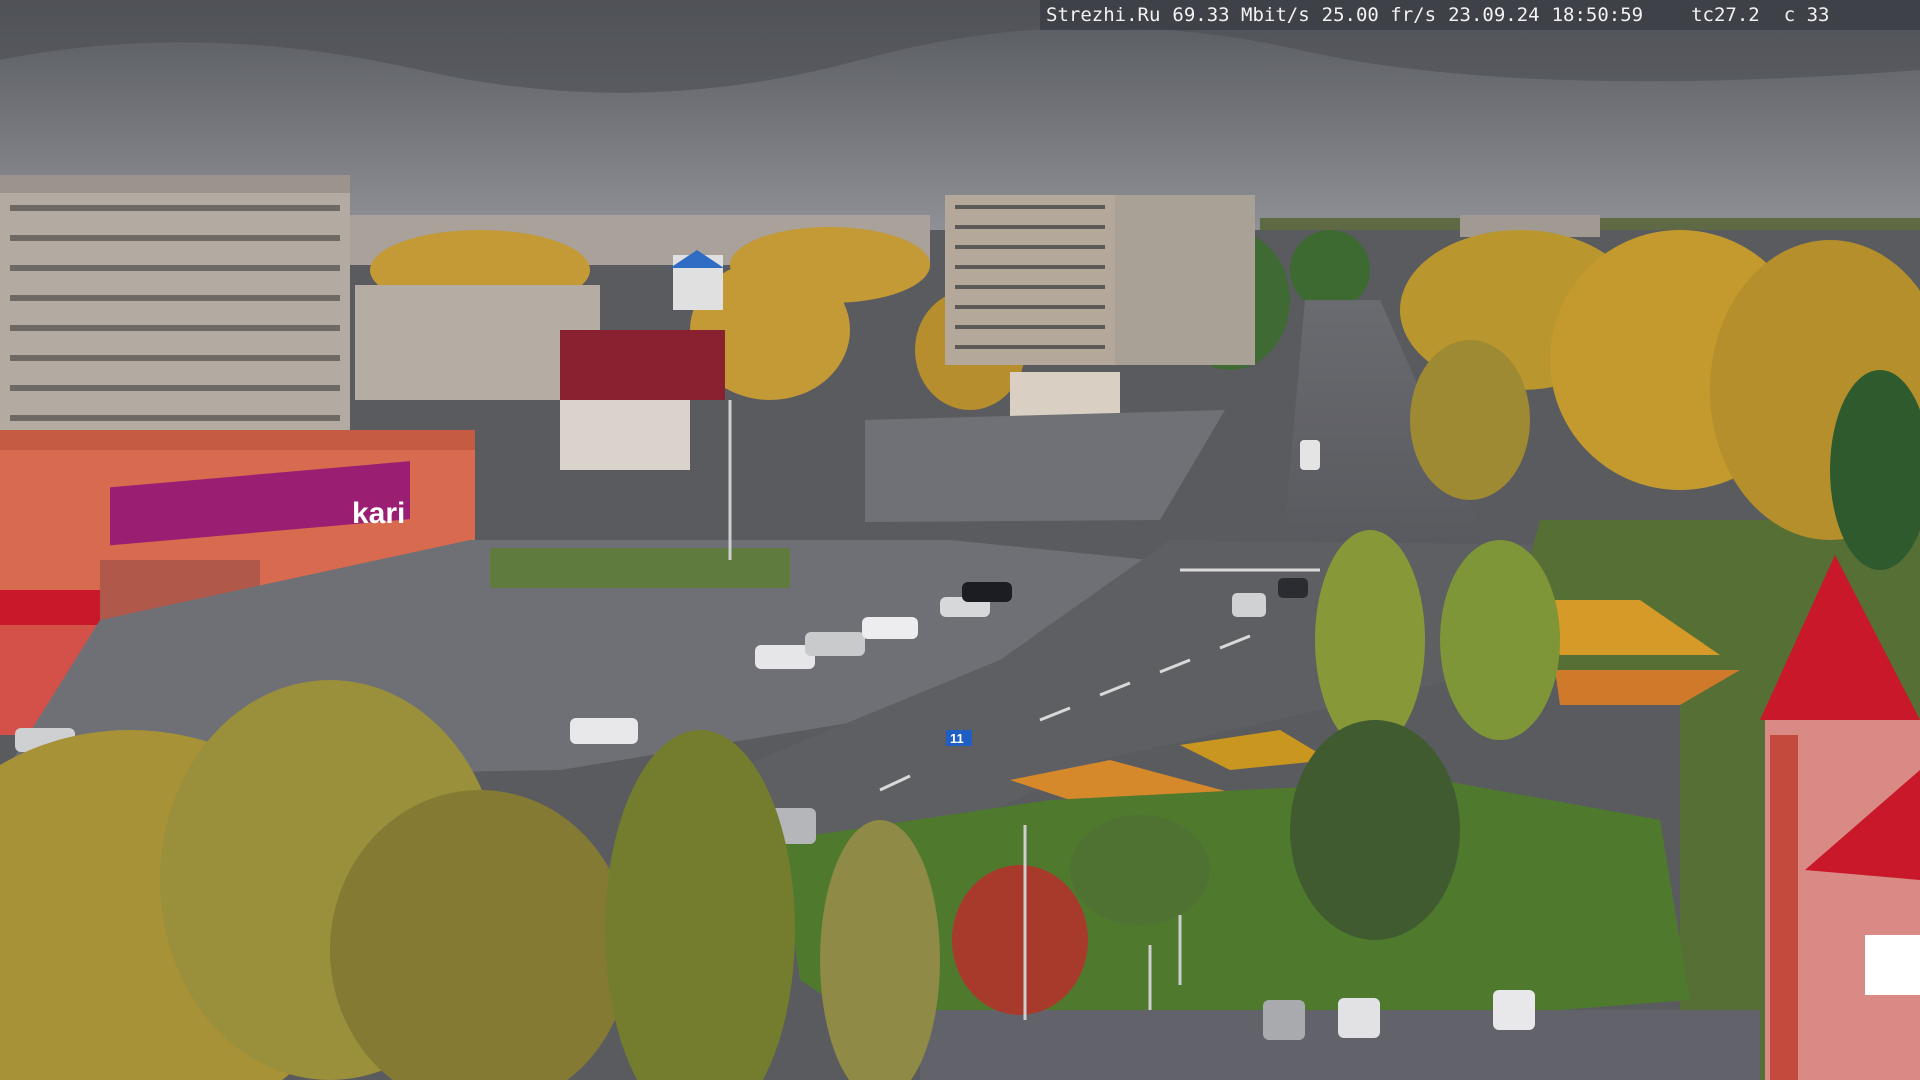  Describe the element at coordinates (1806, 15) in the screenshot. I see `osd-channel: c 33` at that location.